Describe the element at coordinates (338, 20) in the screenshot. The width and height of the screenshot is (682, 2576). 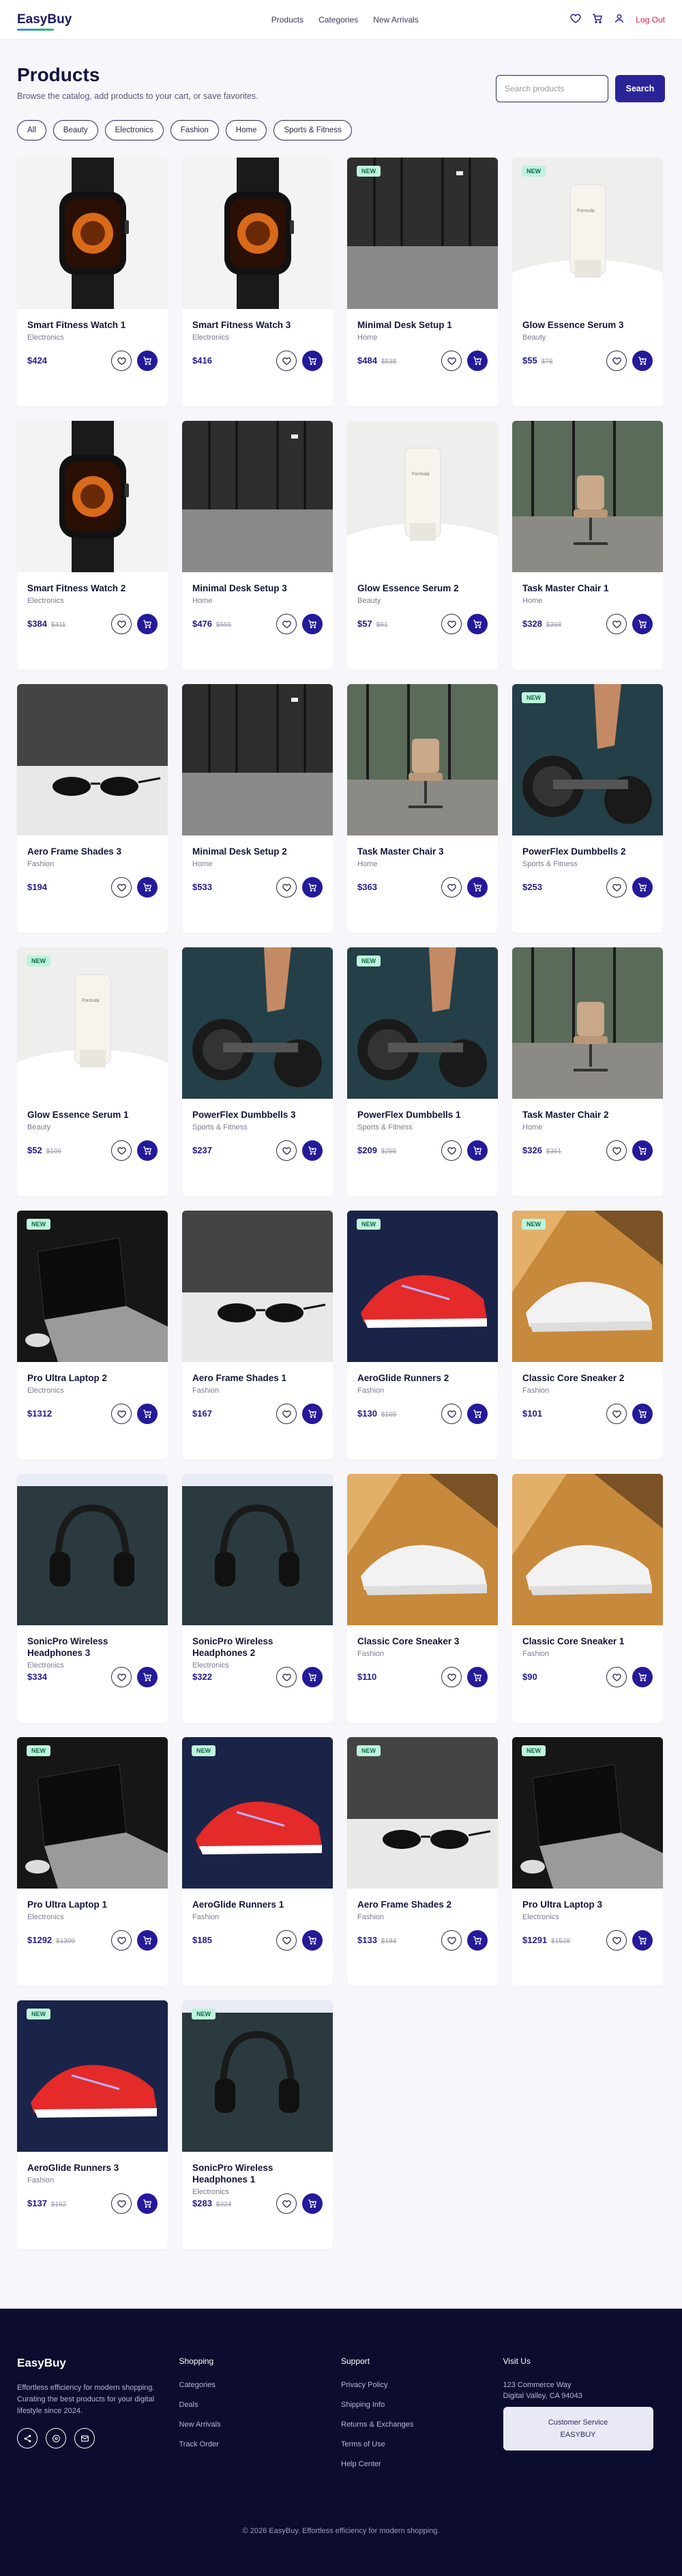
I see `nav-categories: Categories` at that location.